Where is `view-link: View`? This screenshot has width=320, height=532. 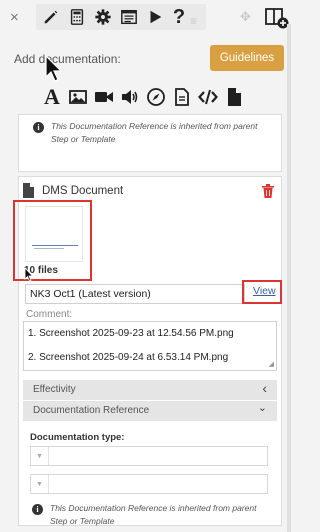
view-link: View is located at coordinates (264, 291).